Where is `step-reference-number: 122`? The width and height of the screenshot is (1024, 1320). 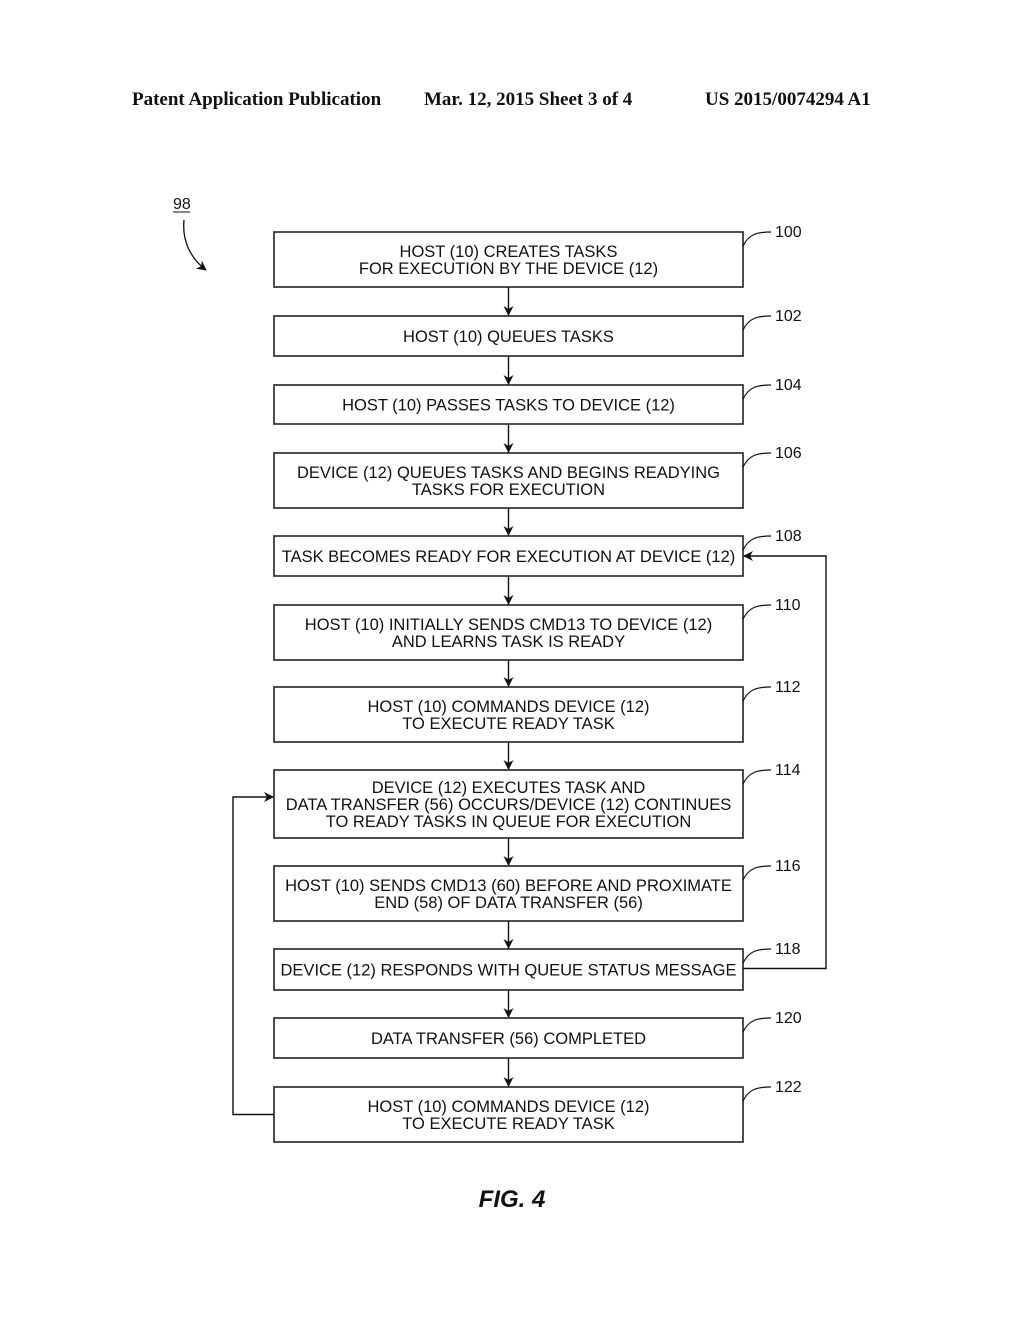
step-reference-number: 122 is located at coordinates (788, 1087).